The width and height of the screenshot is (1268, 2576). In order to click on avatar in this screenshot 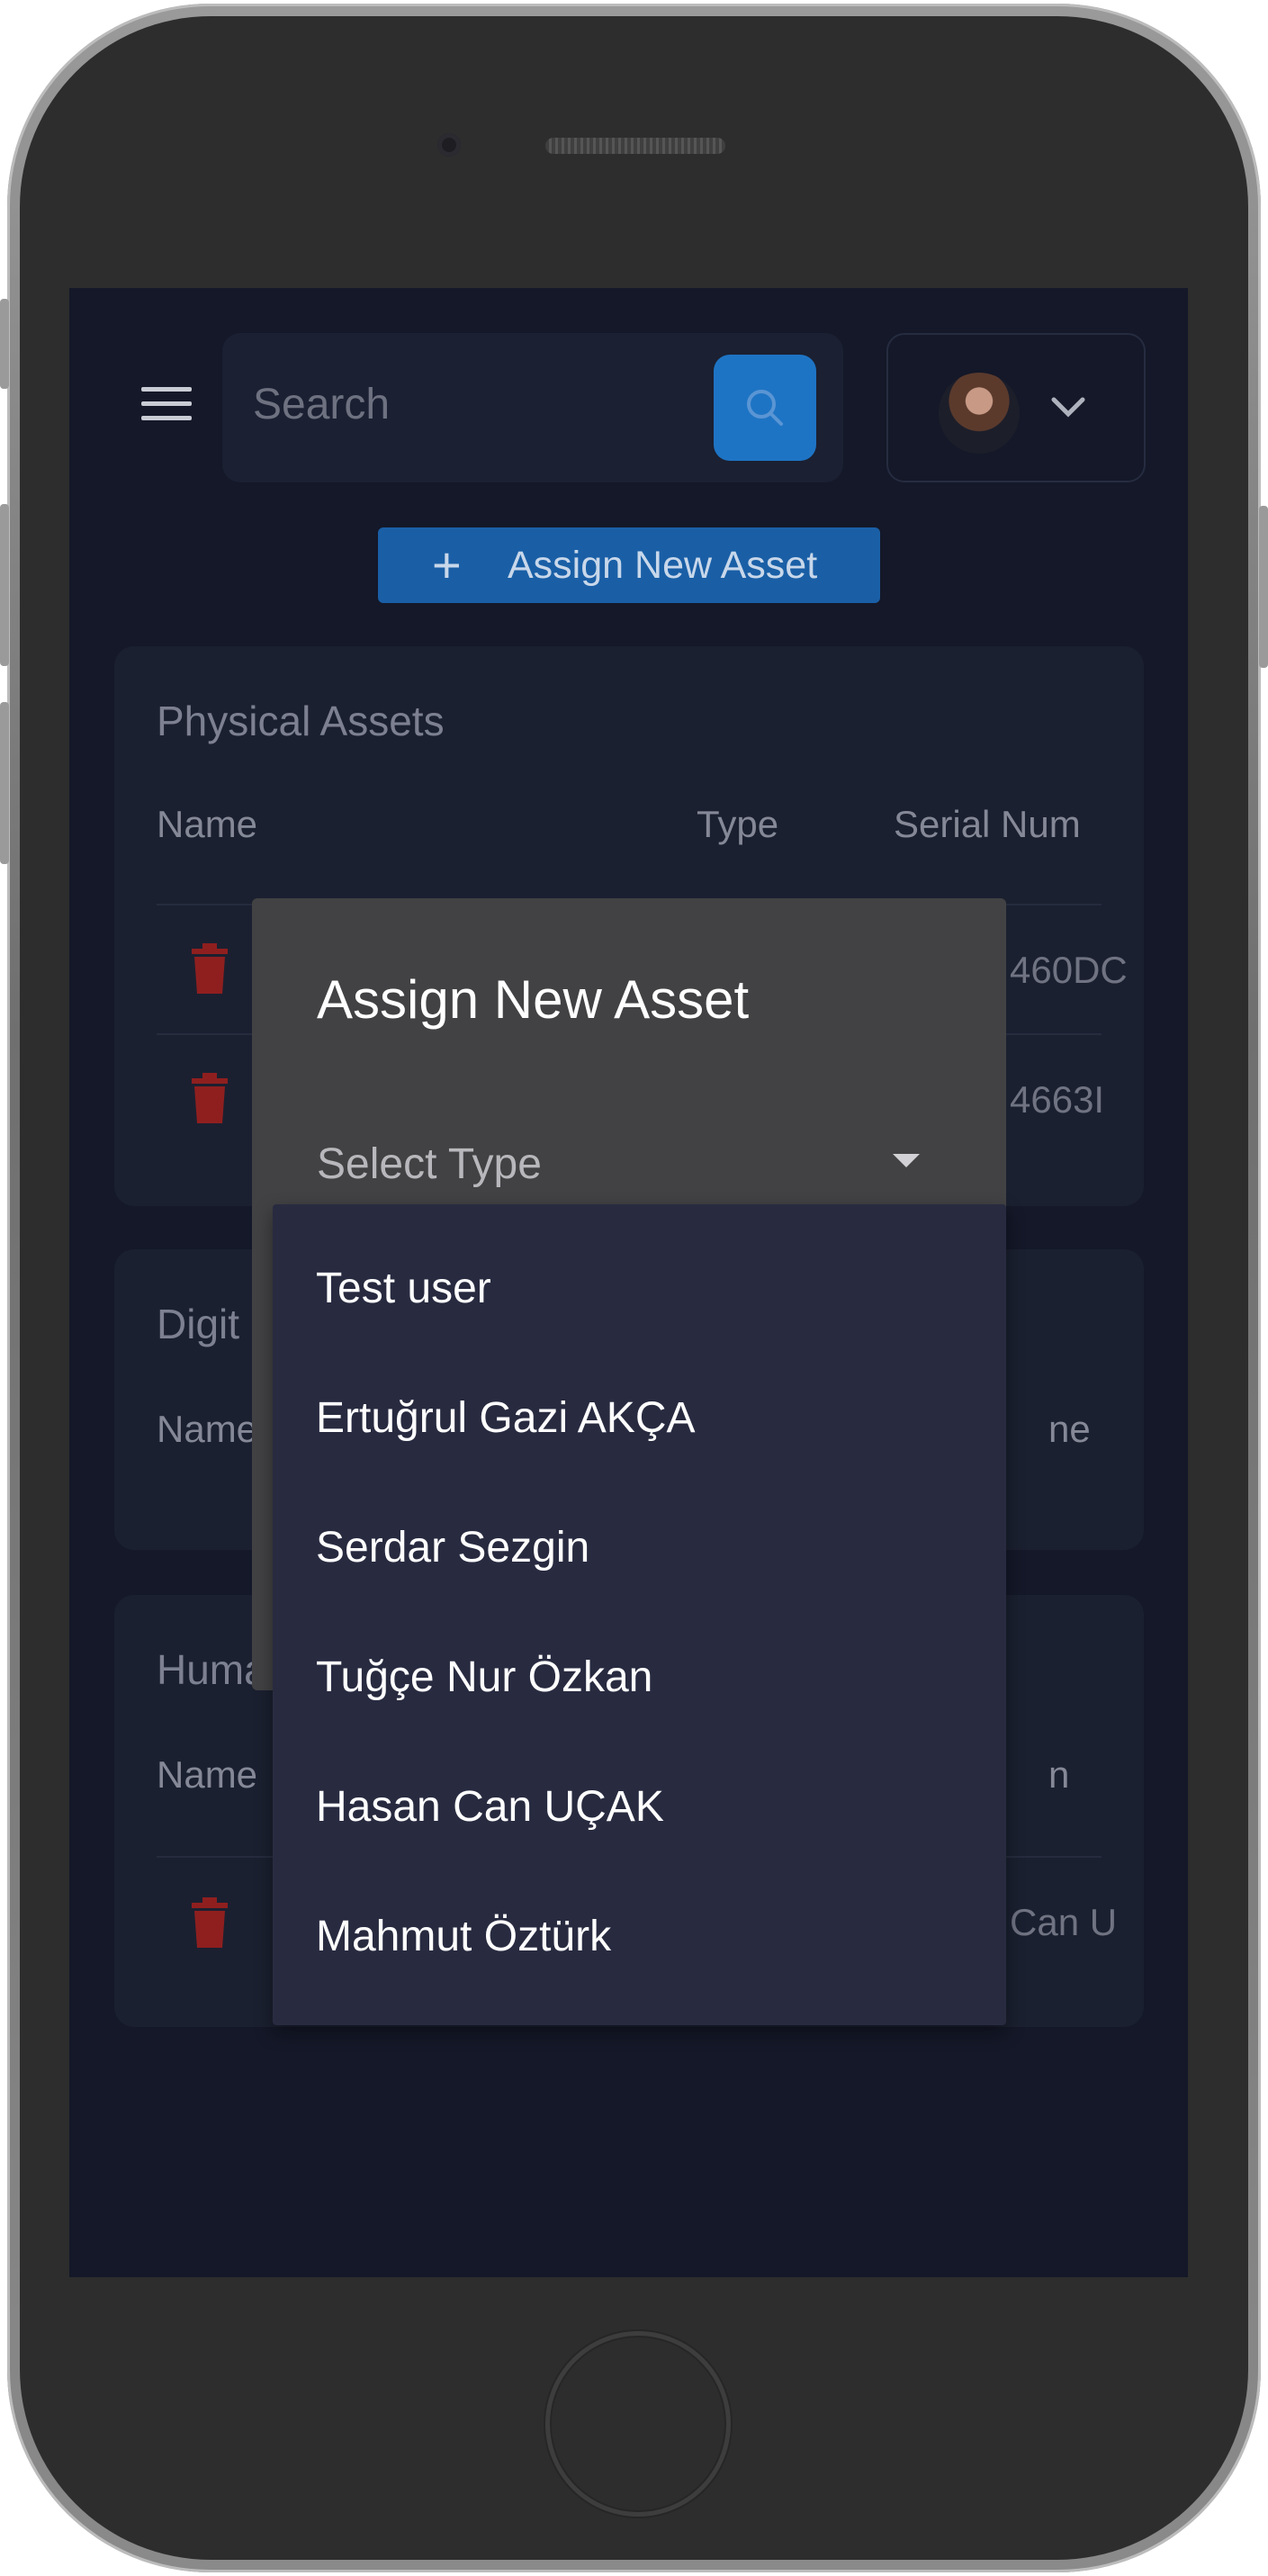, I will do `click(979, 413)`.